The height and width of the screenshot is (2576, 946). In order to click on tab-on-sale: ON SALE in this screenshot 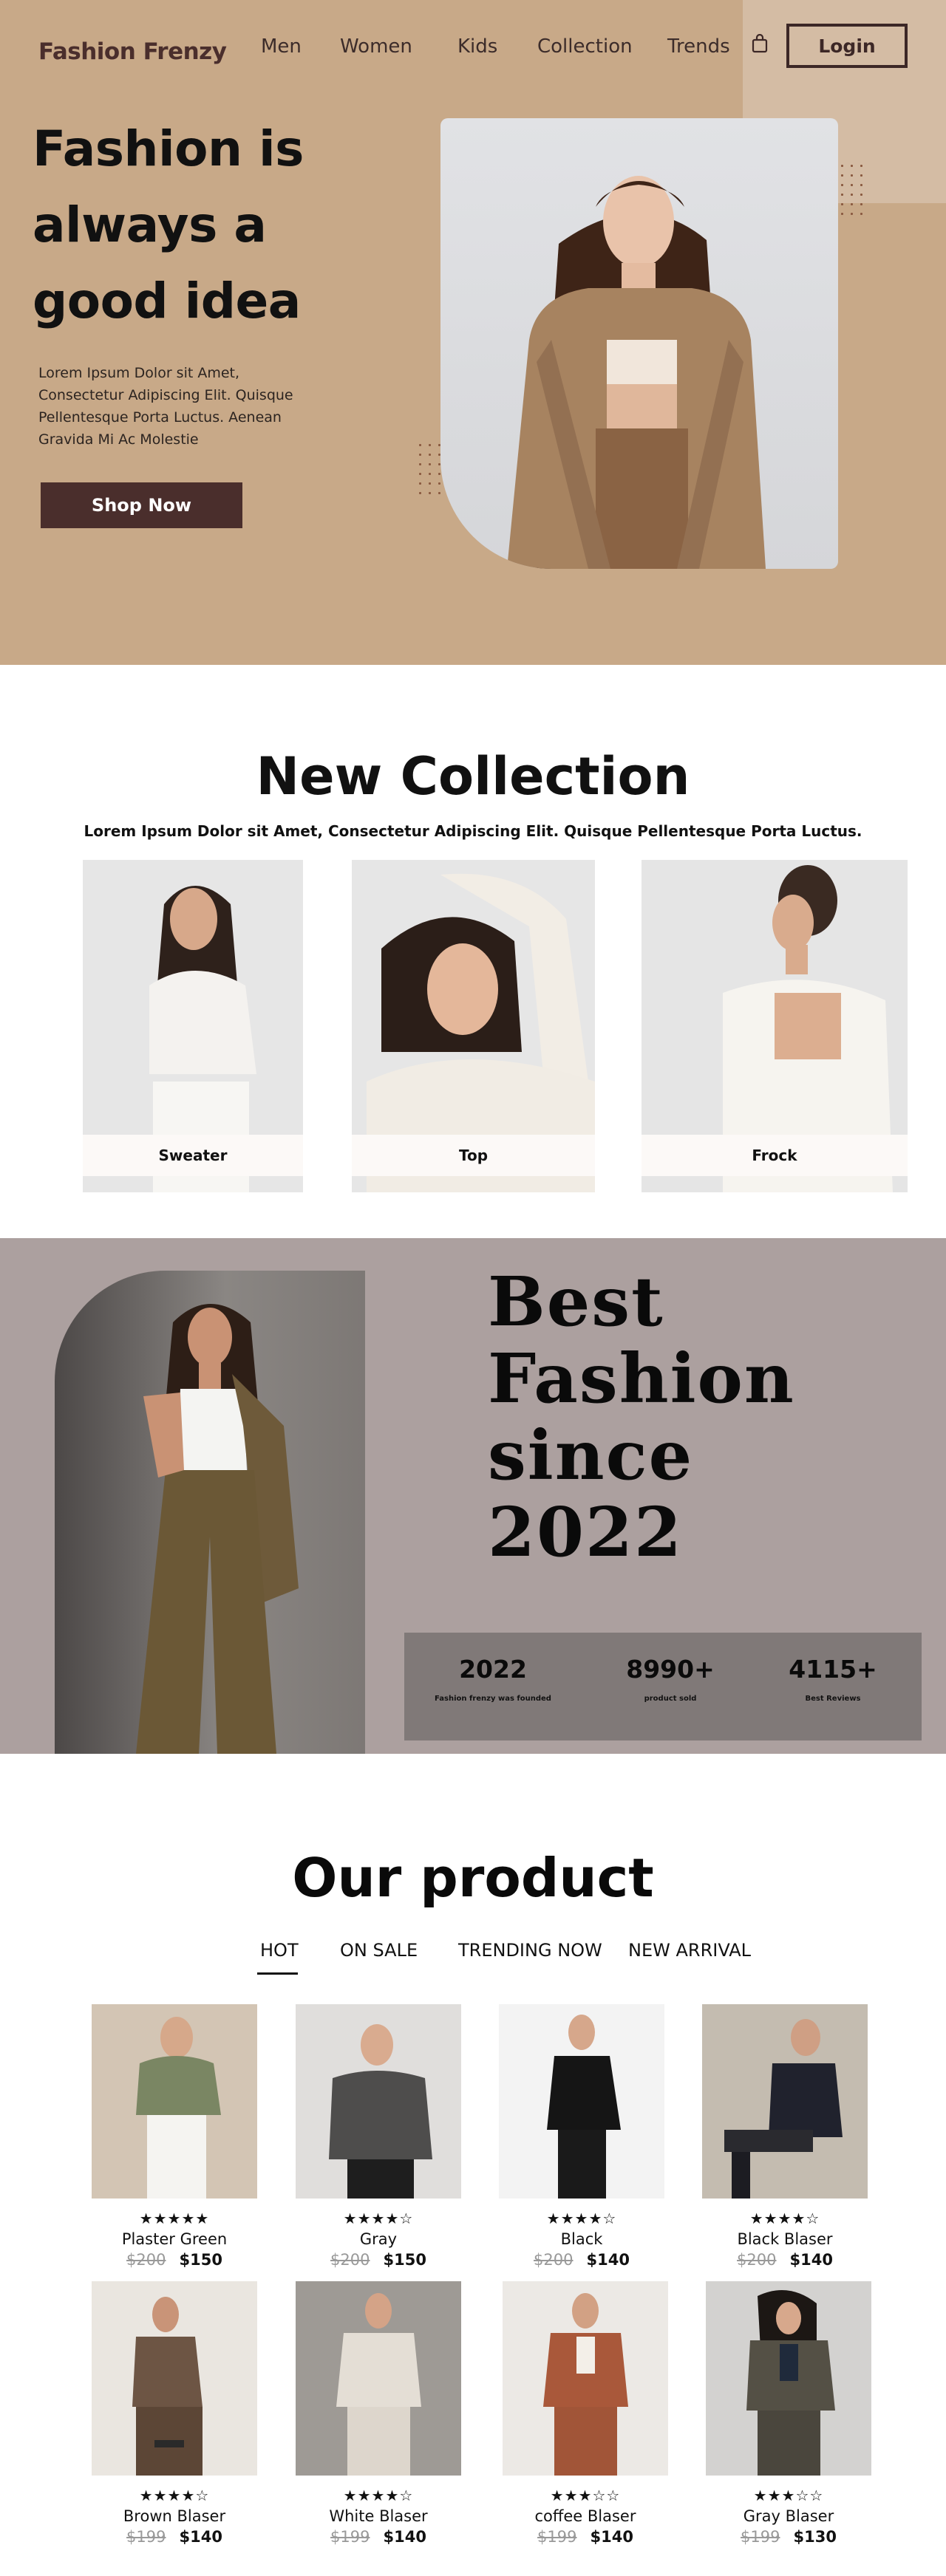, I will do `click(379, 1951)`.